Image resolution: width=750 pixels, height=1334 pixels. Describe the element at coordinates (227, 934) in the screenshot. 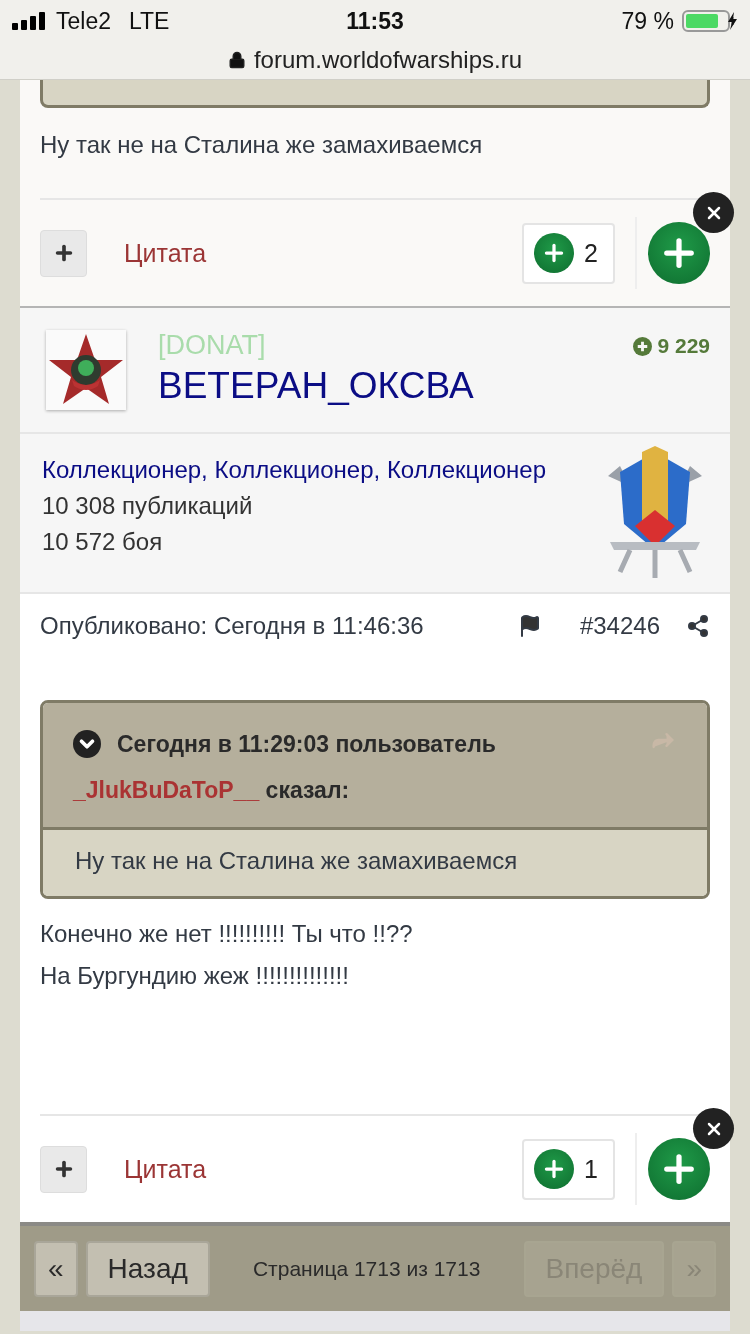

I see `post-text: Конечно же нет !!!!!!!!!! Ты что !!??` at that location.